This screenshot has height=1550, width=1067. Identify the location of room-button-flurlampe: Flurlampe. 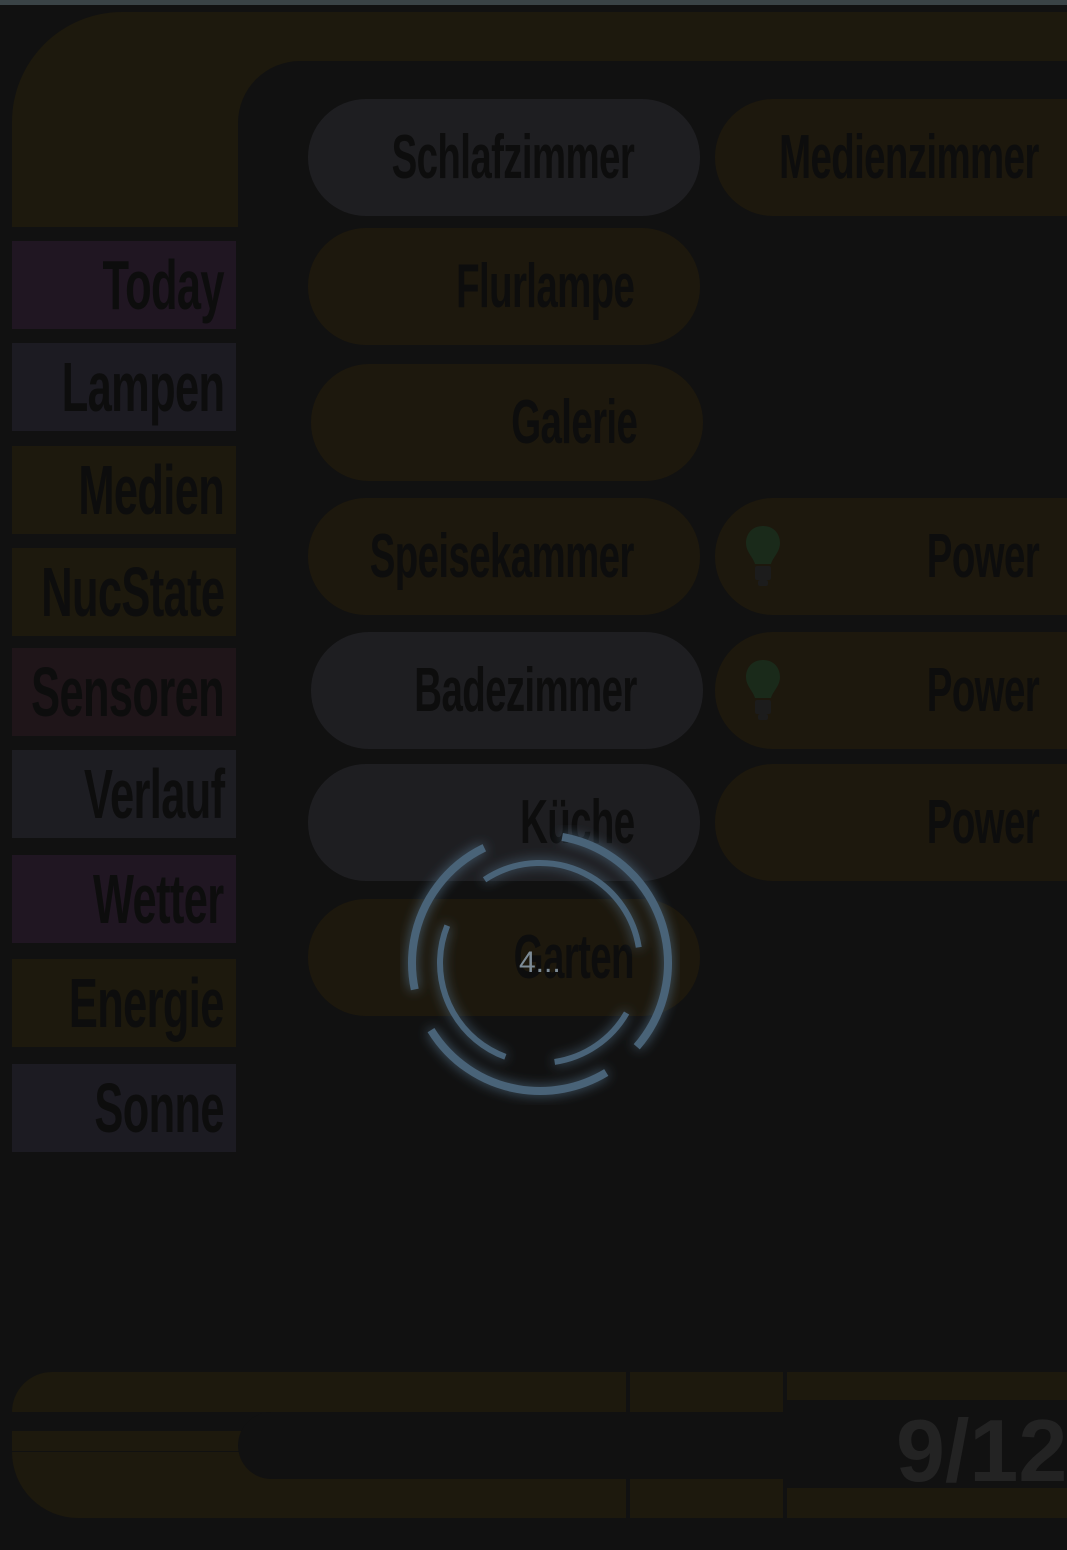
(504, 286).